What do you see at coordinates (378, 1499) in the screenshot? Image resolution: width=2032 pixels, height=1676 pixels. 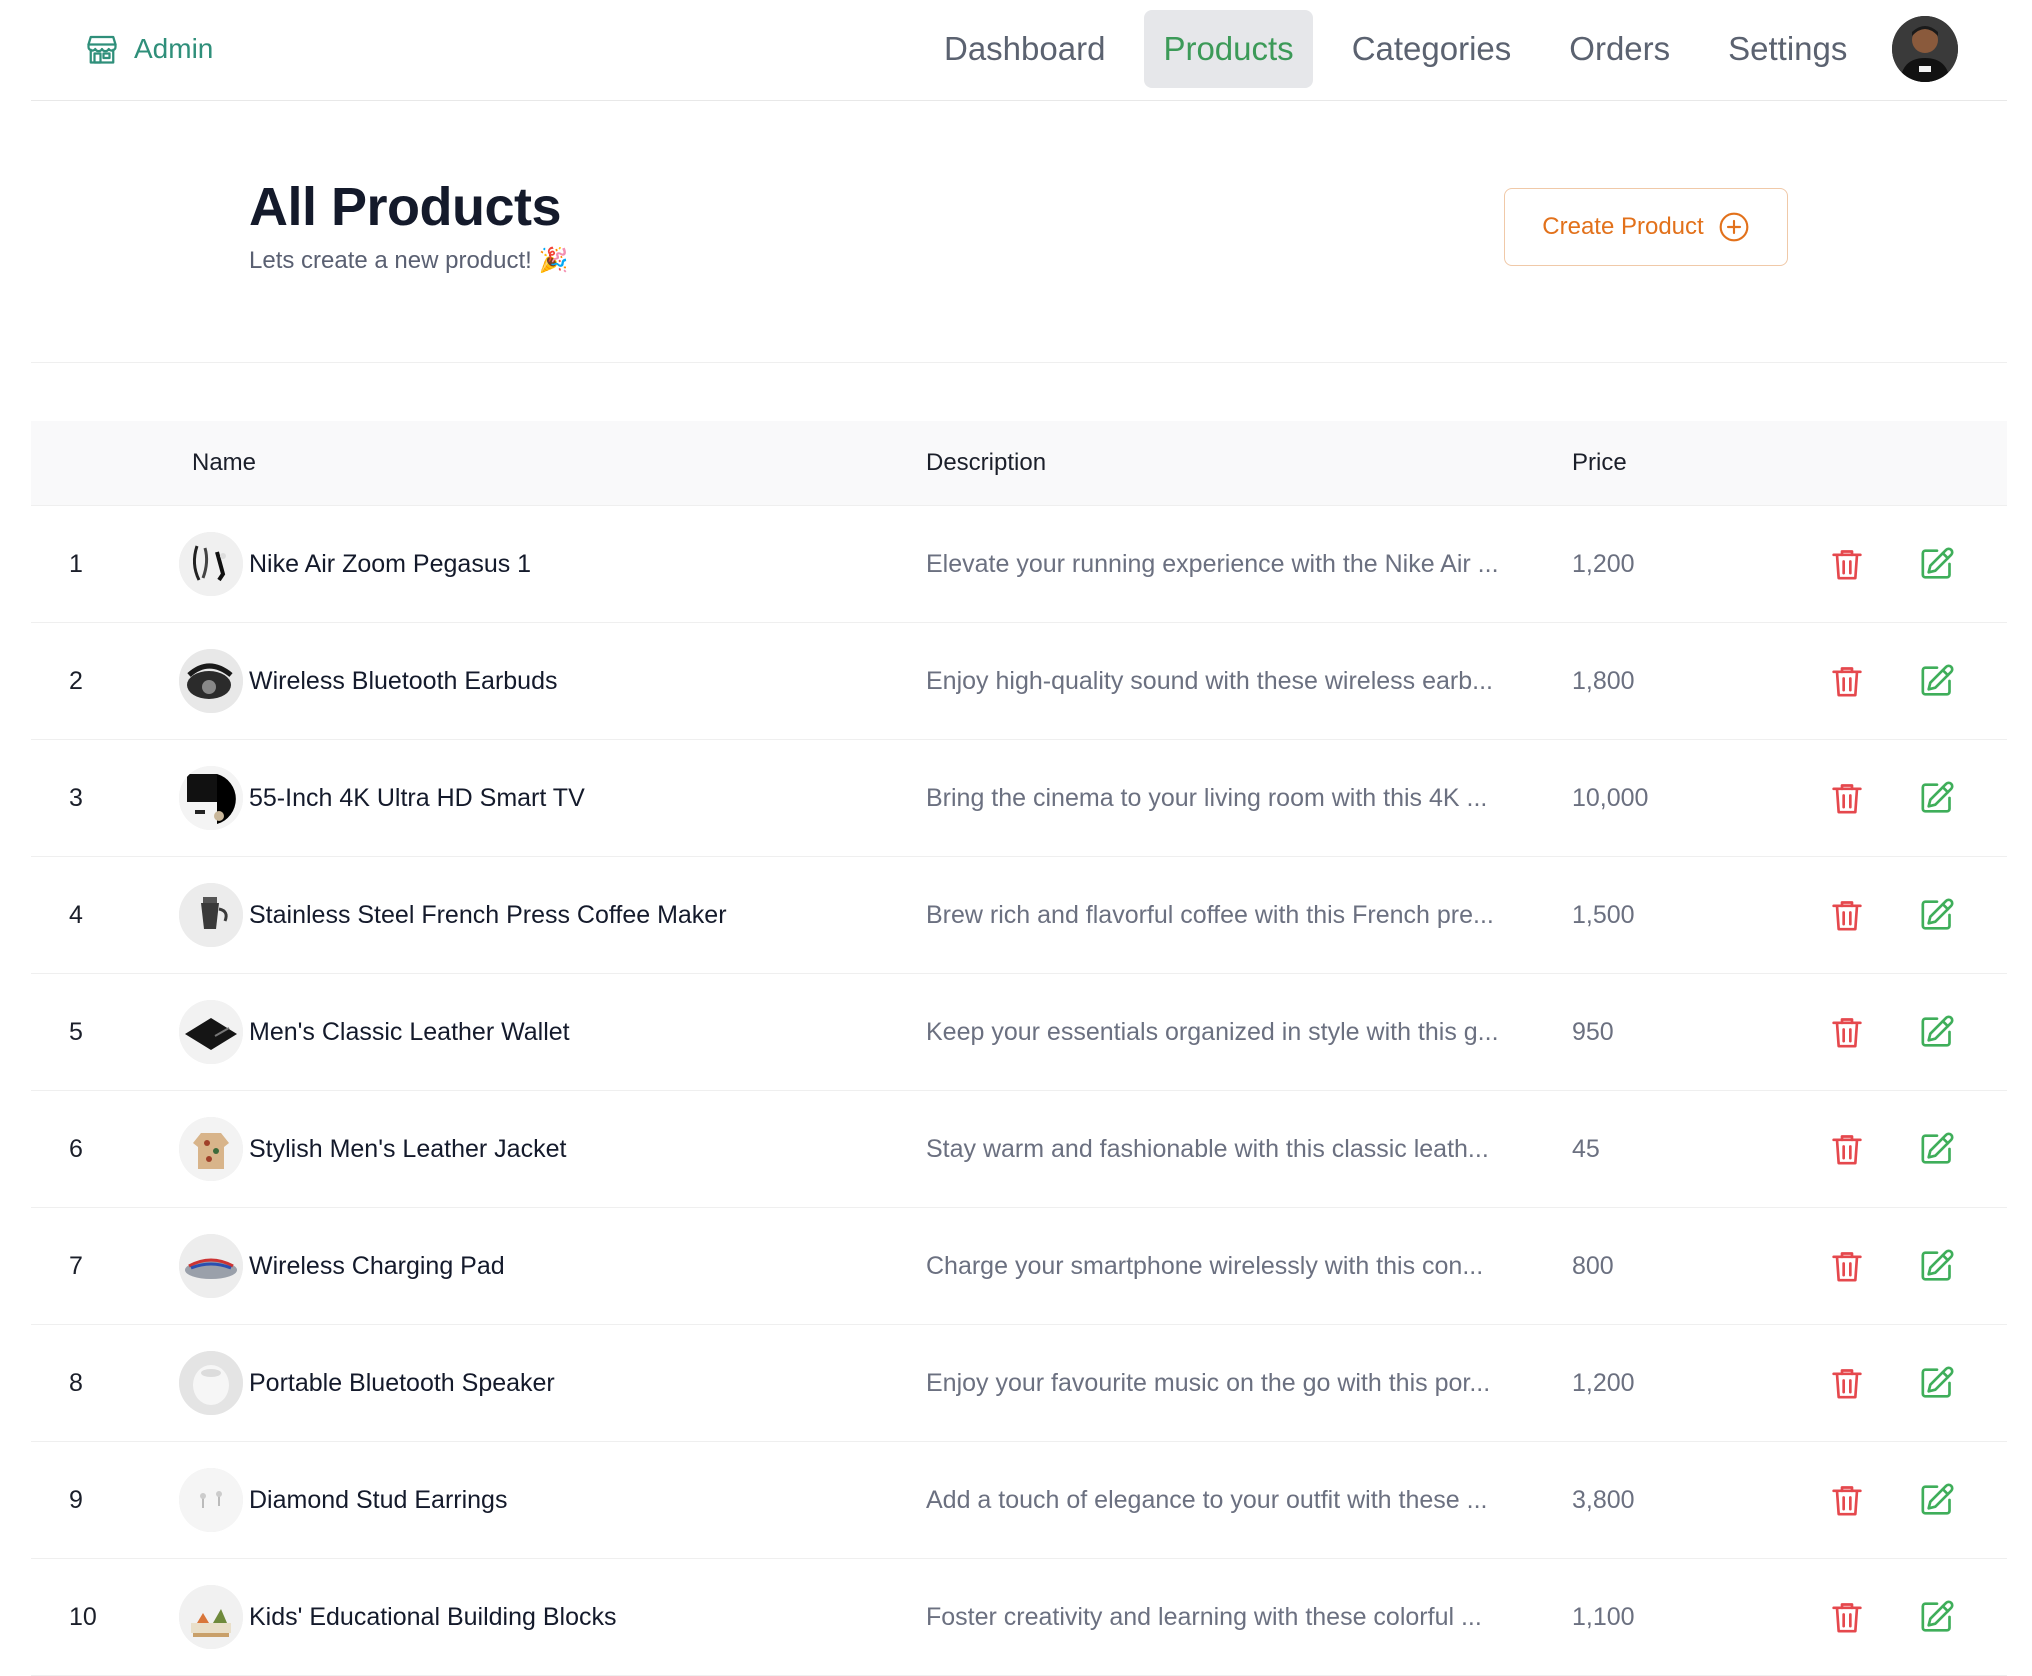 I see `product-name: Diamond Stud Earrings` at bounding box center [378, 1499].